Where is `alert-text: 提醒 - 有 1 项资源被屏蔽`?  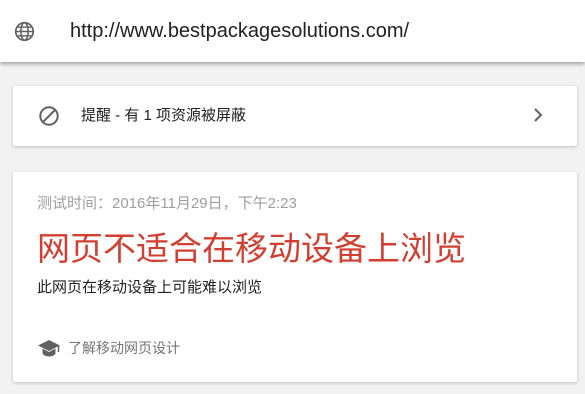
alert-text: 提醒 - 有 1 项资源被屏蔽 is located at coordinates (164, 115).